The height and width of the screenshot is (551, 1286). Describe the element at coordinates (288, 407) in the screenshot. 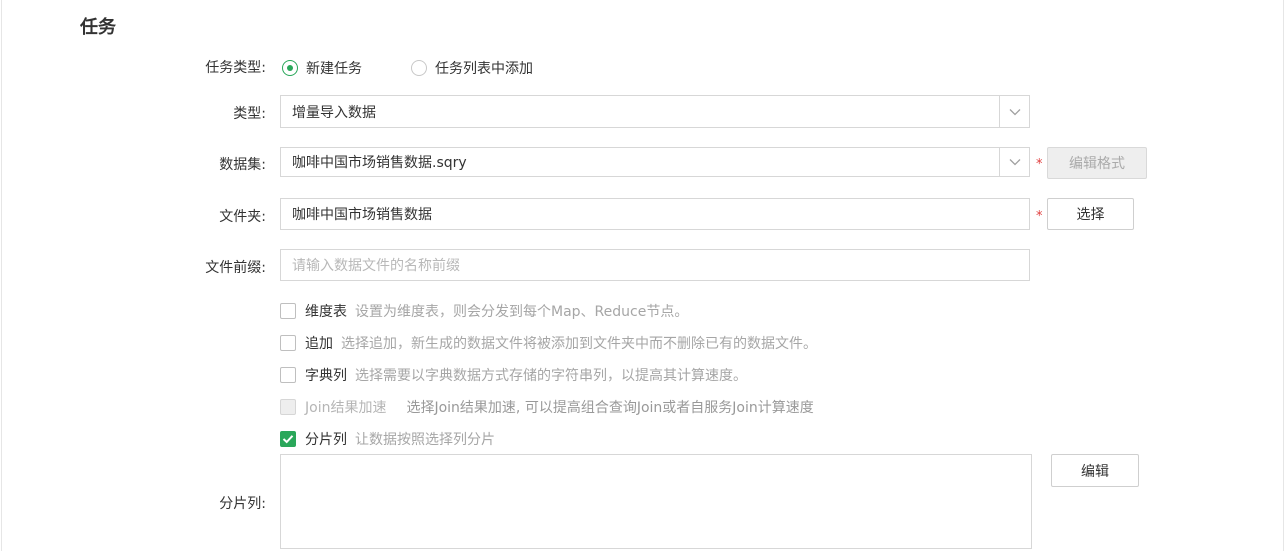

I see `checkbox-disabled-icon` at that location.